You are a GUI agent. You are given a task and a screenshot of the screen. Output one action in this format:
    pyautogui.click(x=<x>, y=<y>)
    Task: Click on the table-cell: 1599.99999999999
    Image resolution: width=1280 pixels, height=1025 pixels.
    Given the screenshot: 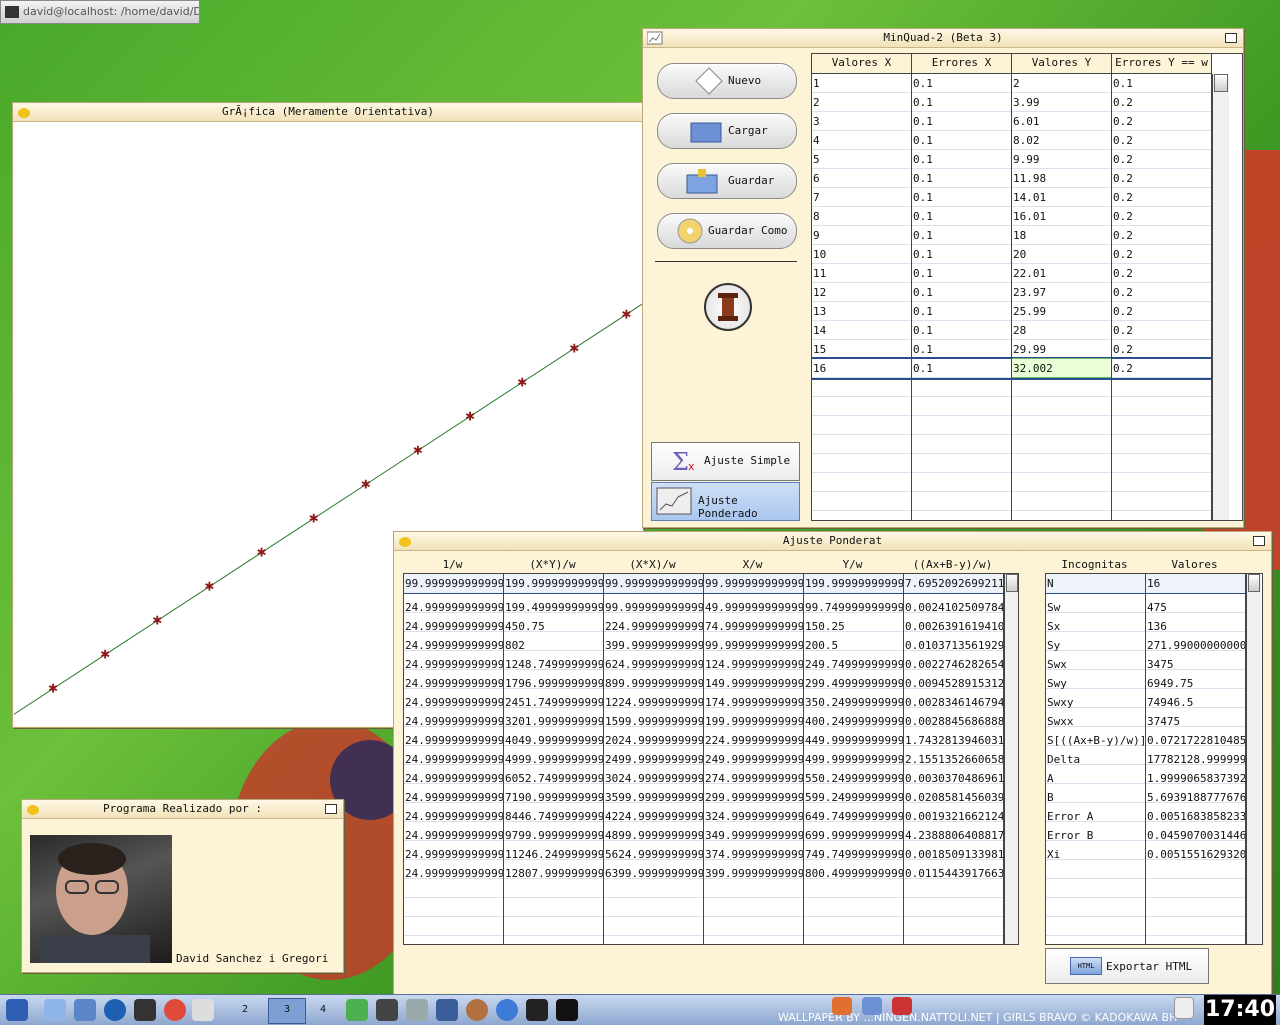 What is the action you would take?
    pyautogui.click(x=653, y=721)
    